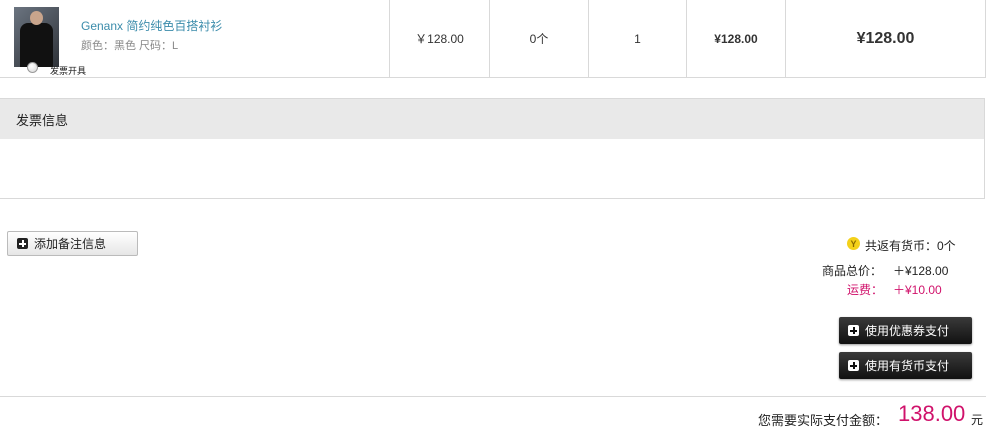  I want to click on subtotal-cell: ¥128.00, so click(736, 38).